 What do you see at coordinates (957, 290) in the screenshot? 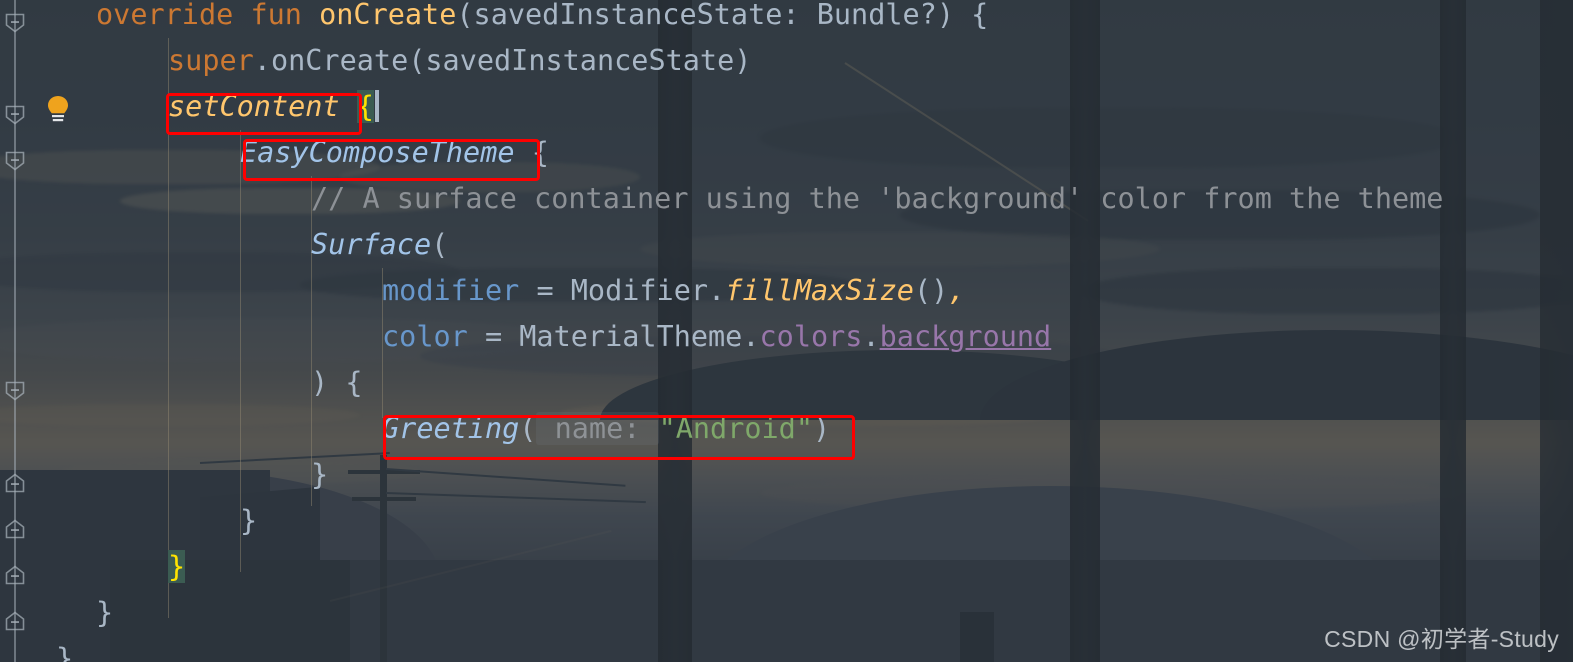
I see `code-token: ,` at bounding box center [957, 290].